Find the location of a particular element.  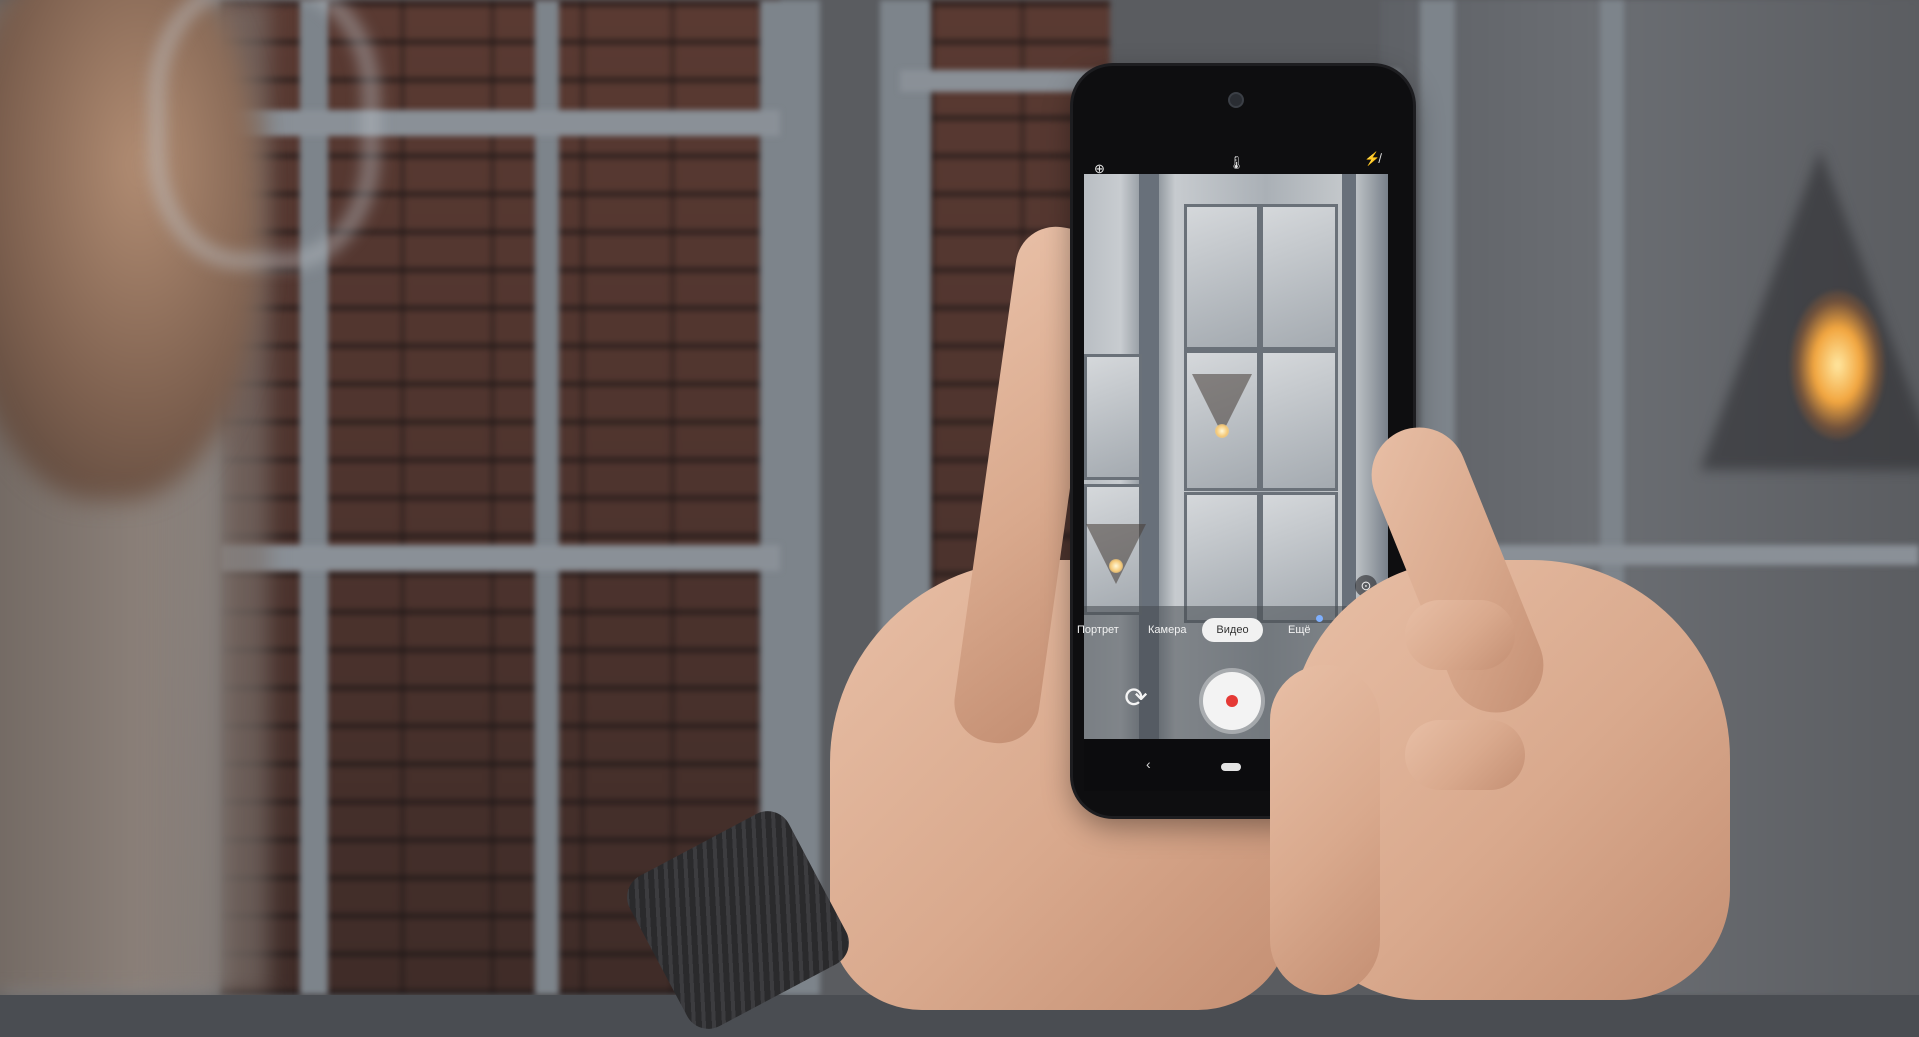

home-pill is located at coordinates (1231, 767).